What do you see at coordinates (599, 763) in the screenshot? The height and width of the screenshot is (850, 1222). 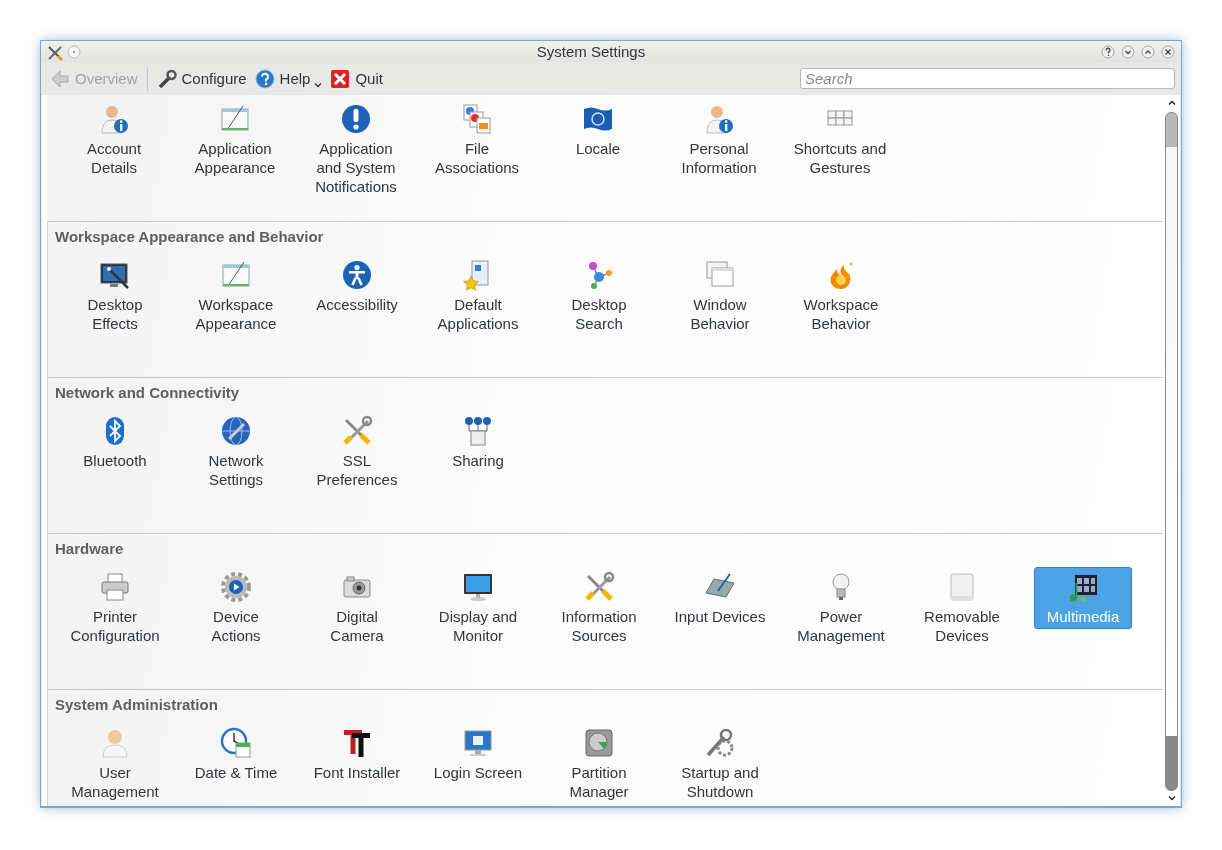 I see `settings-item: Partition Manager` at bounding box center [599, 763].